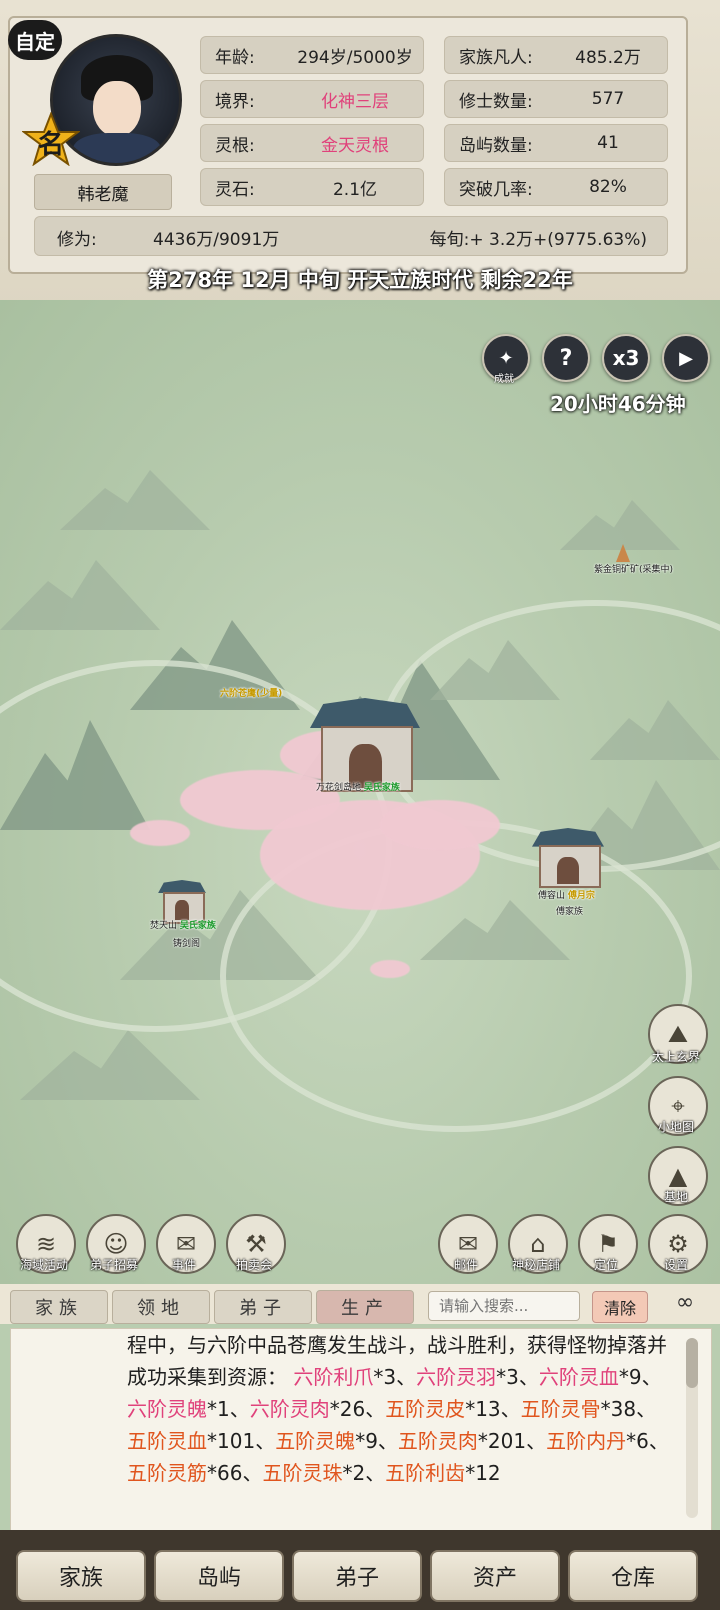 The width and height of the screenshot is (720, 1610). What do you see at coordinates (620, 1307) in the screenshot?
I see `clear-button: 清除` at bounding box center [620, 1307].